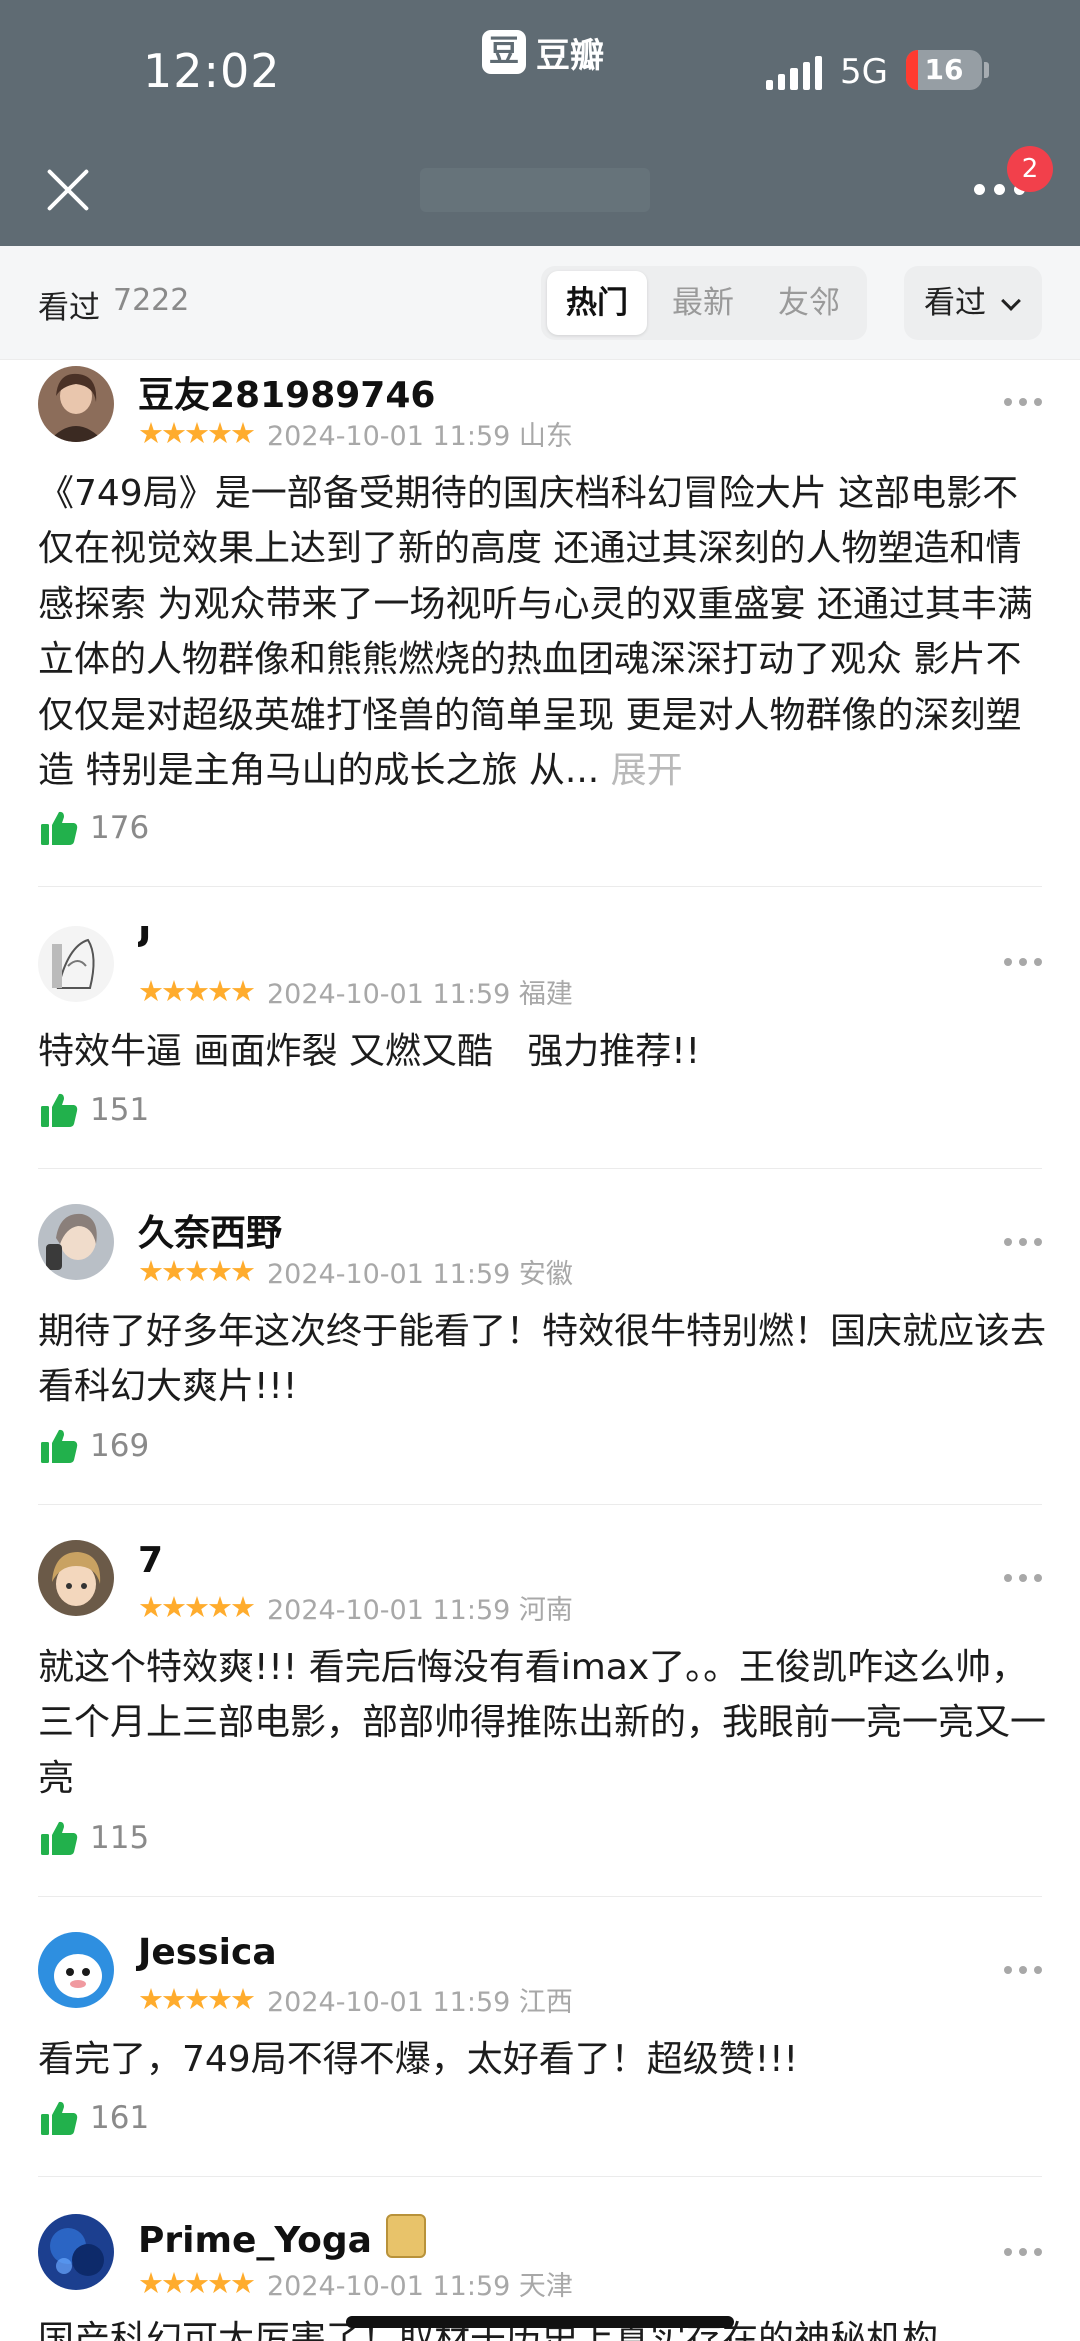 The image size is (1080, 2341). I want to click on status-filter-label: 看过, so click(955, 303).